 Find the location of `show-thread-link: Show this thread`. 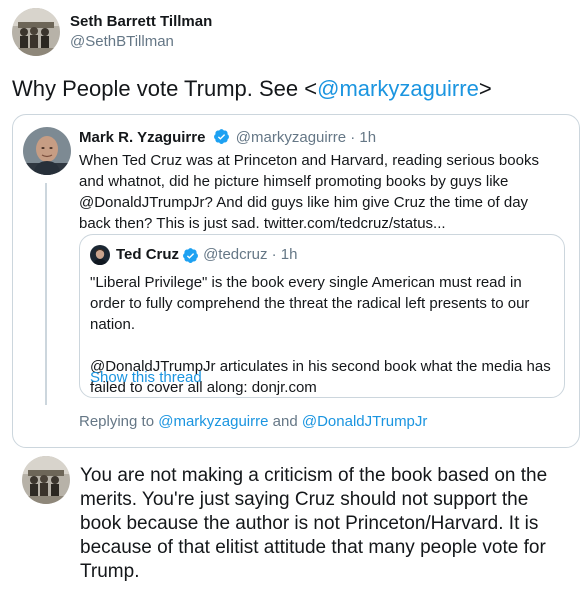

show-thread-link: Show this thread is located at coordinates (146, 378).